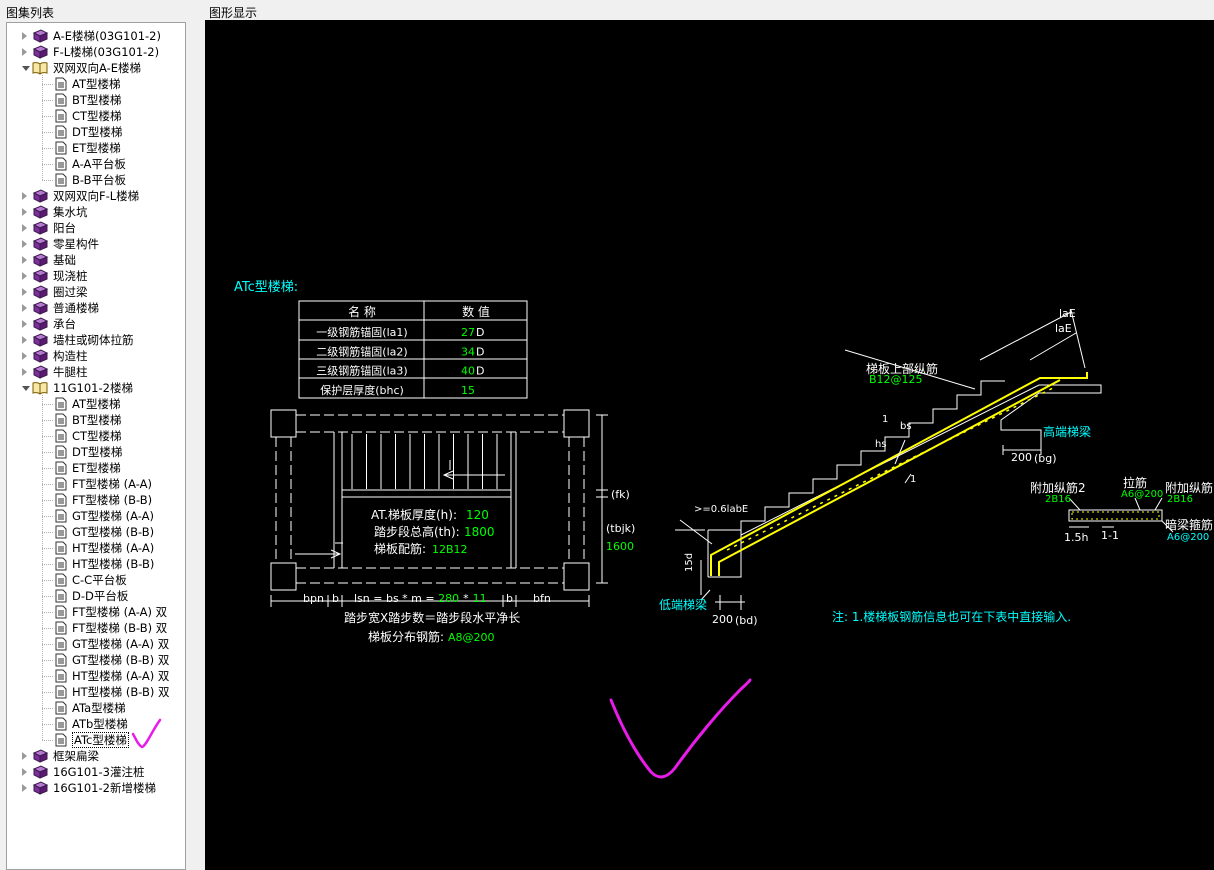  I want to click on tree-leaf-item: A-A平台板, so click(96, 164).